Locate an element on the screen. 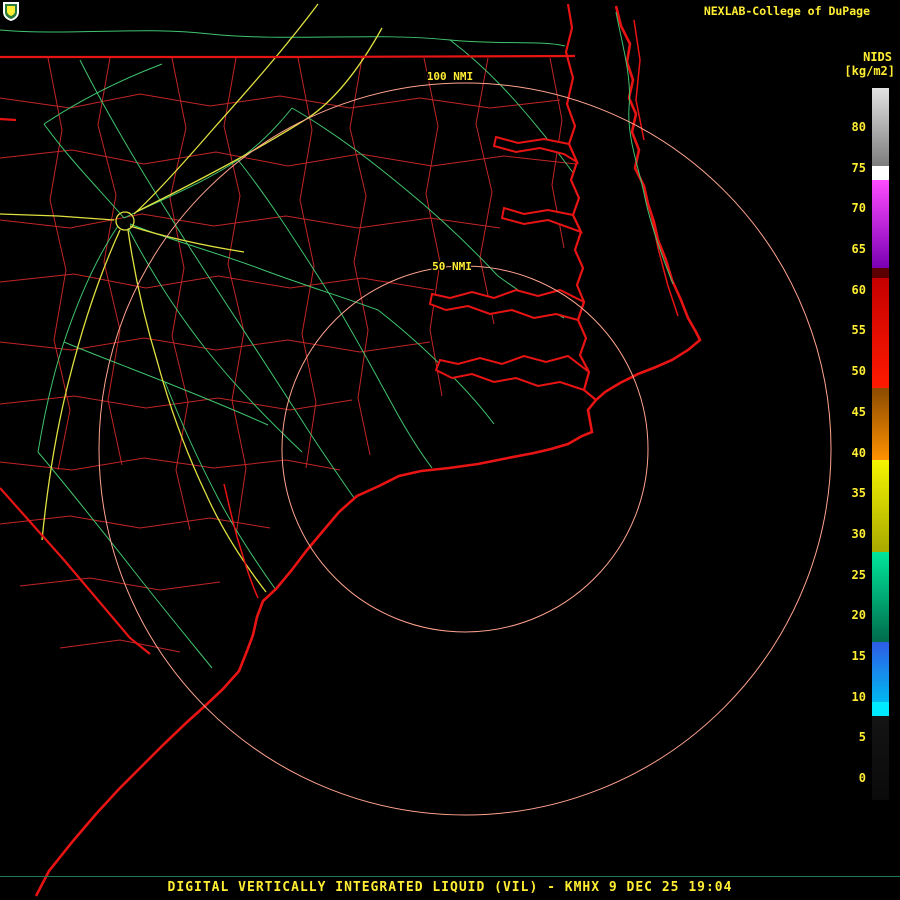 This screenshot has height=900, width=900. colorbar-tick-label: 45 is located at coordinates (858, 411).